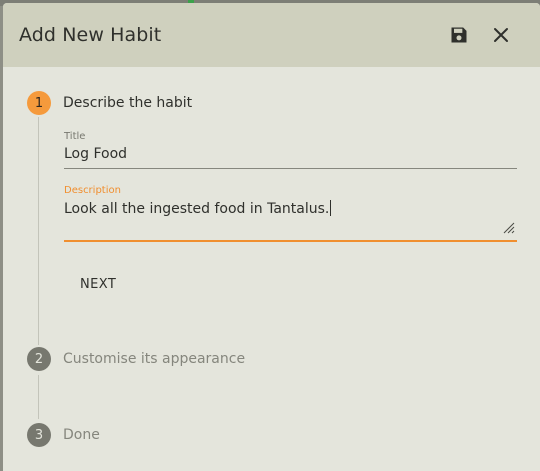  What do you see at coordinates (90, 35) in the screenshot?
I see `dialog-title: Add New Habit` at bounding box center [90, 35].